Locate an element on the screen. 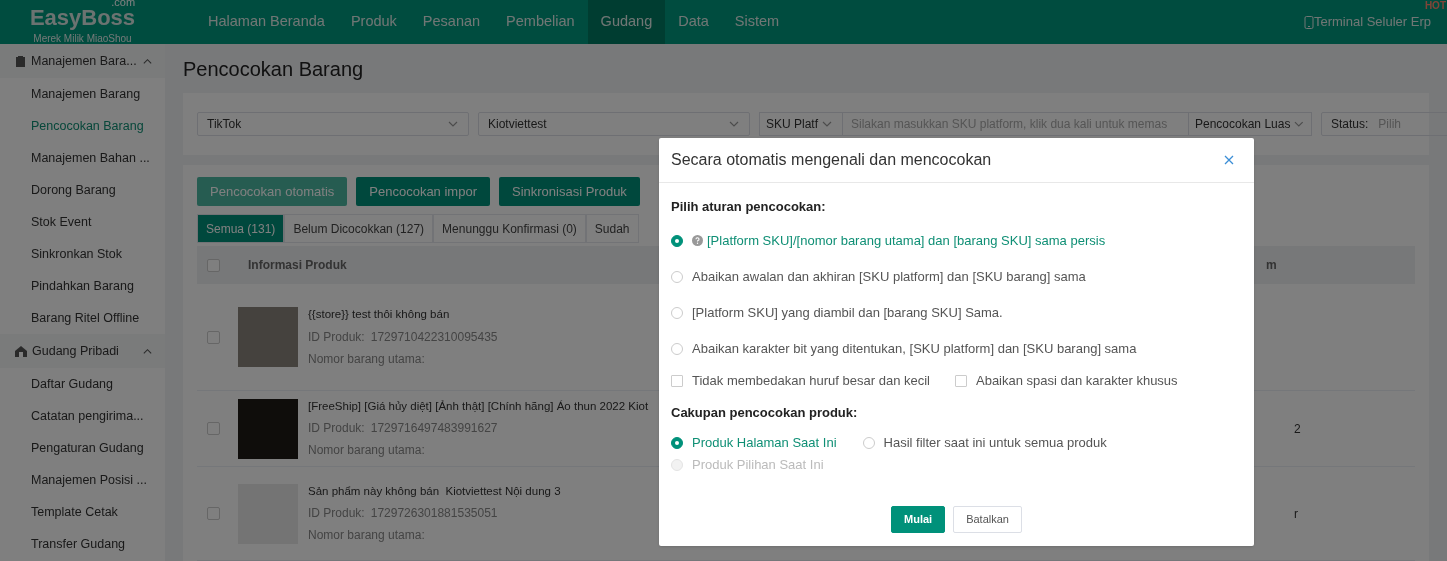  sidebar-item: Pencocokan Barang is located at coordinates (82, 126).